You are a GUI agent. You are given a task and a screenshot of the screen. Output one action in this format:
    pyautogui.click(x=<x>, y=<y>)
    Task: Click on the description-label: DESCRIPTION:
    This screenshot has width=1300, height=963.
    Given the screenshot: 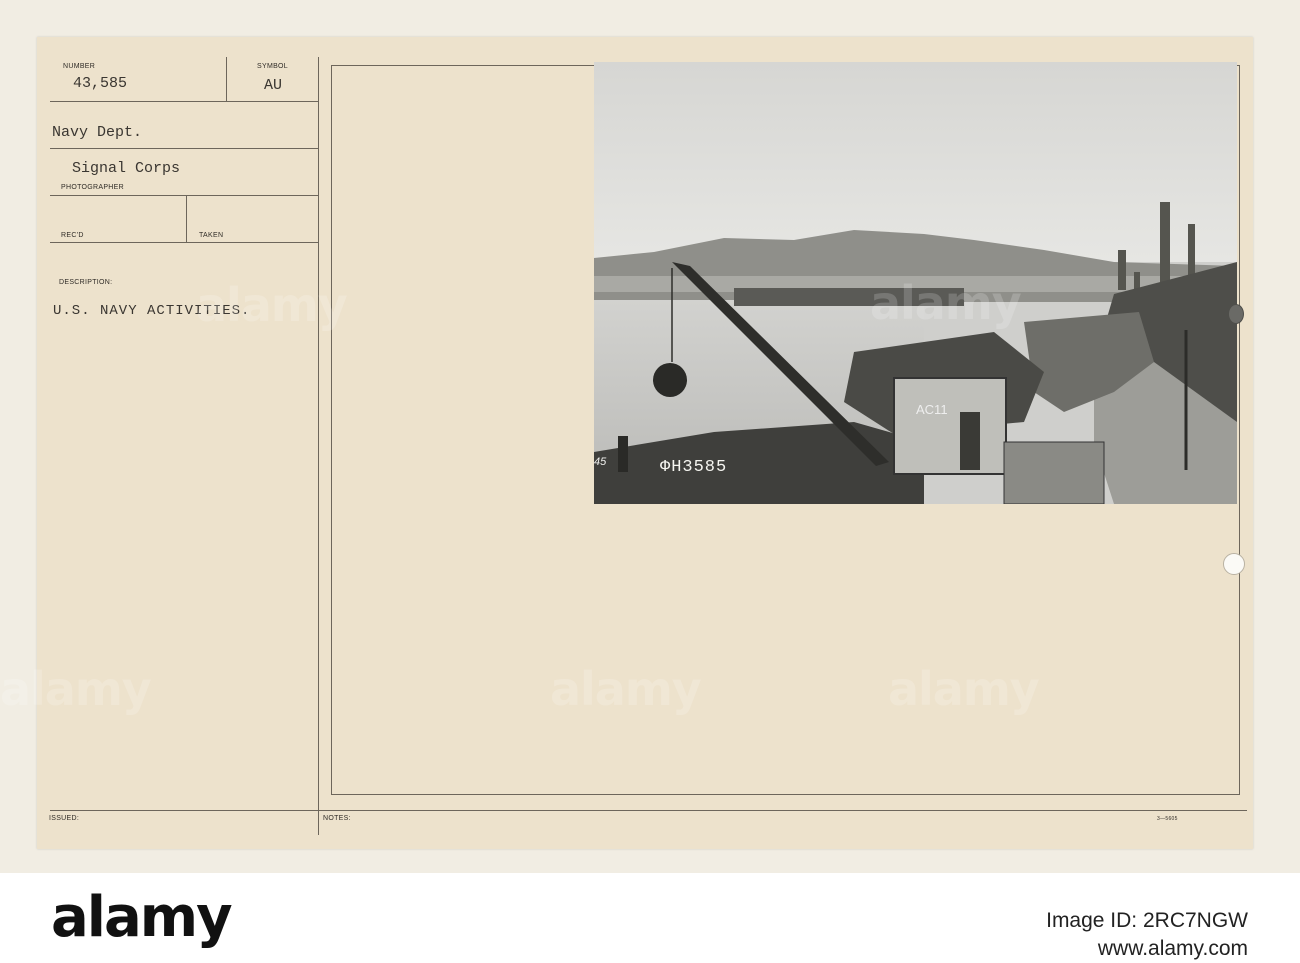 What is the action you would take?
    pyautogui.click(x=86, y=282)
    